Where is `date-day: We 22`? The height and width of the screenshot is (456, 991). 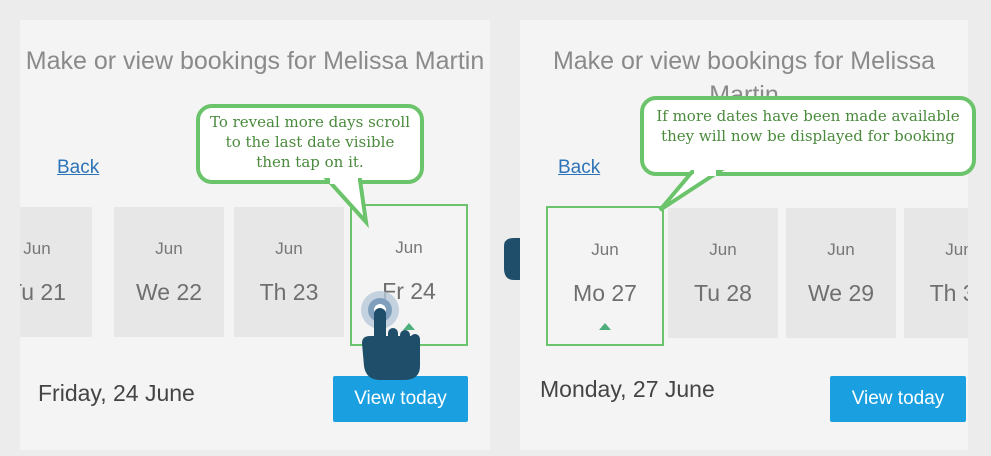
date-day: We 22 is located at coordinates (169, 292).